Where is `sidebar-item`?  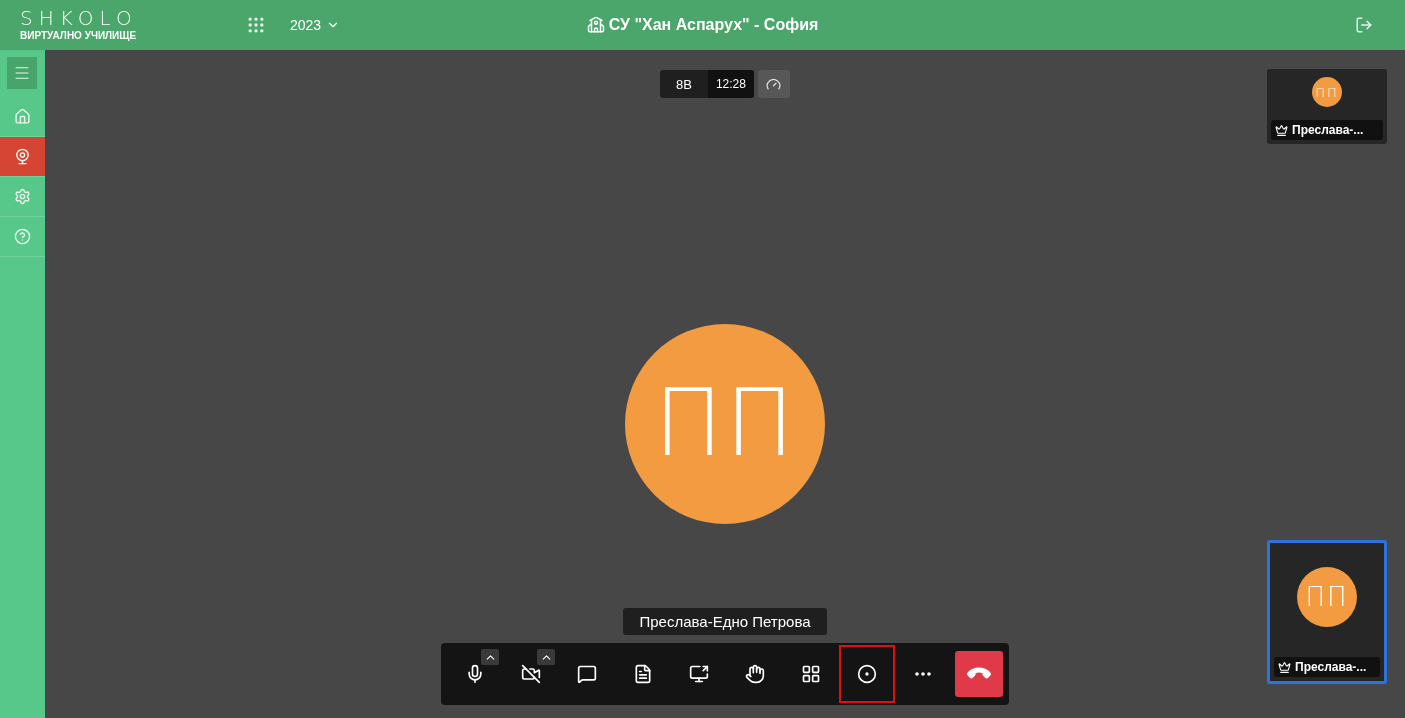
sidebar-item is located at coordinates (22, 157).